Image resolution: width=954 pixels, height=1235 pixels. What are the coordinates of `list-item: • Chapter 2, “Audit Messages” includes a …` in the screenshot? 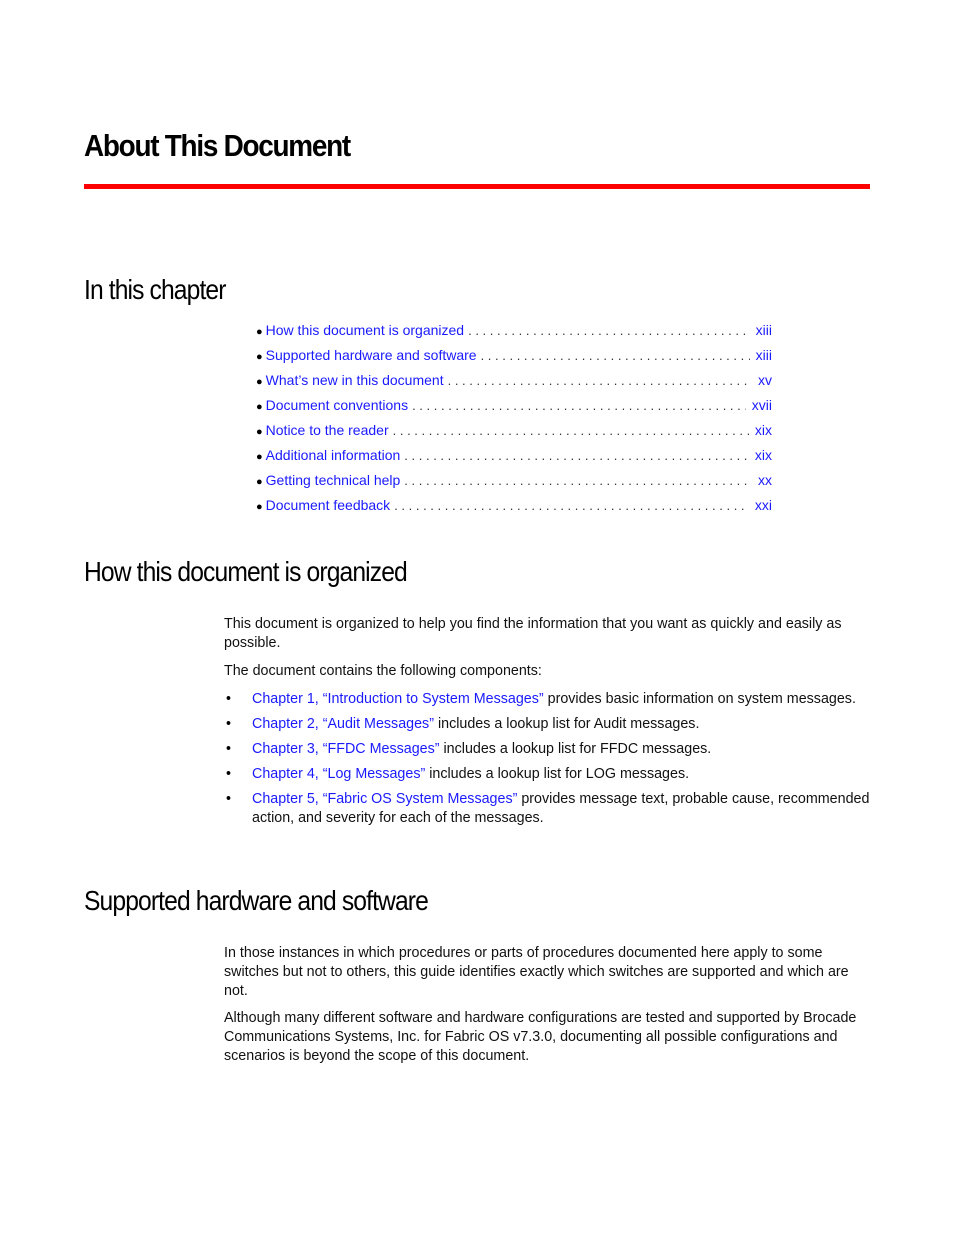 It's located at (549, 724).